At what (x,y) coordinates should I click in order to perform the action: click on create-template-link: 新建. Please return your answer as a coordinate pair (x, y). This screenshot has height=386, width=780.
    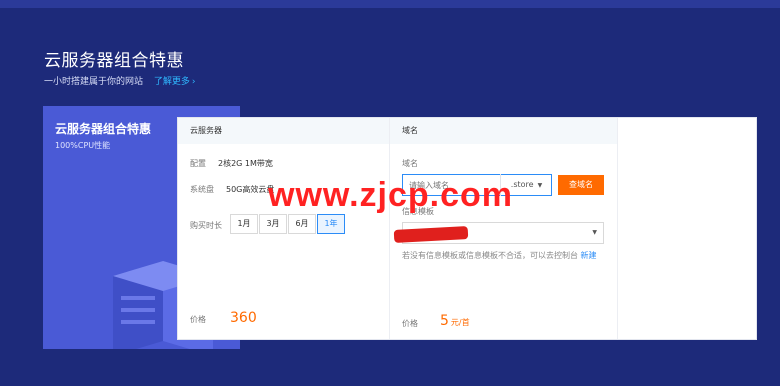
    Looking at the image, I should click on (589, 255).